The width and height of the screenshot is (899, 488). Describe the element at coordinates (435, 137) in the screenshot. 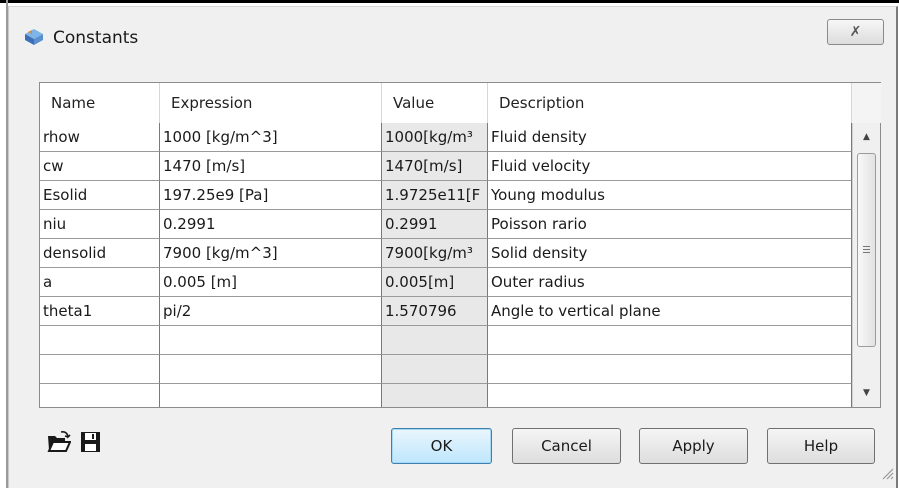

I see `value-cell: 1000[kg/m³` at that location.